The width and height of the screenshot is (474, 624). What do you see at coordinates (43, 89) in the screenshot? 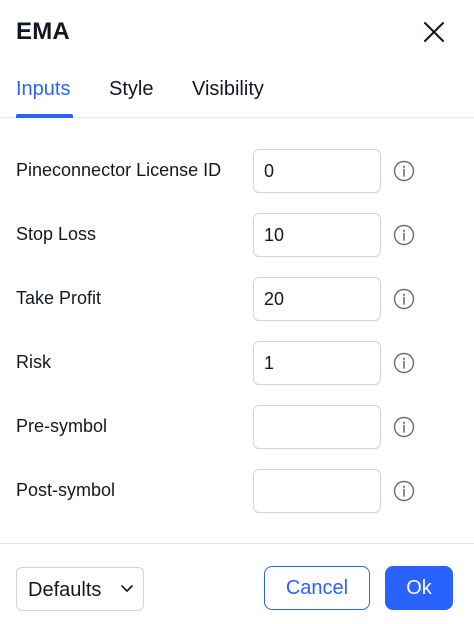
I see `tab-inputs: Inputs` at bounding box center [43, 89].